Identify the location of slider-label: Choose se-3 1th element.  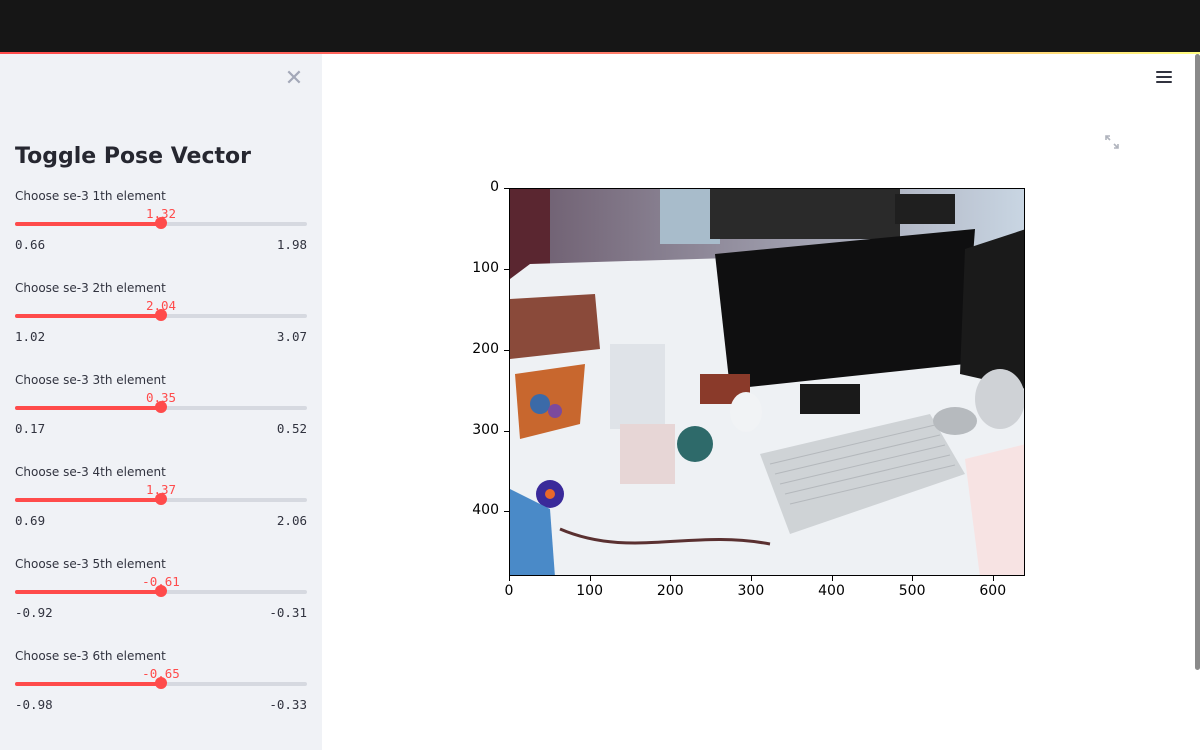
(90, 196).